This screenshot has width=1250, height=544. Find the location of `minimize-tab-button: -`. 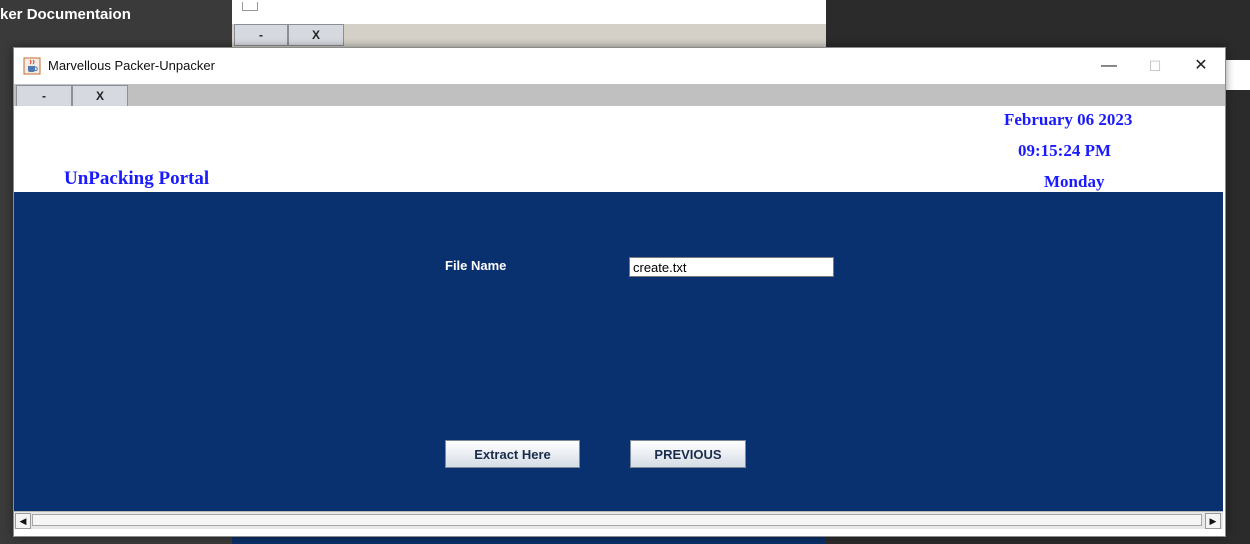

minimize-tab-button: - is located at coordinates (44, 96).